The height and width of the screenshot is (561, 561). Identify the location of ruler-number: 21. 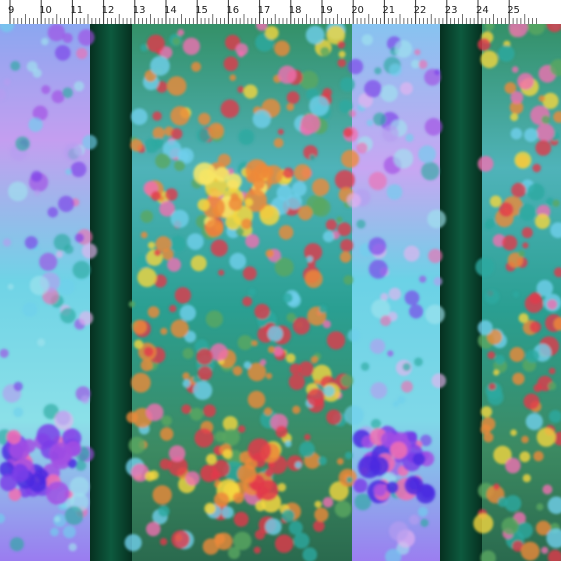
(388, 10).